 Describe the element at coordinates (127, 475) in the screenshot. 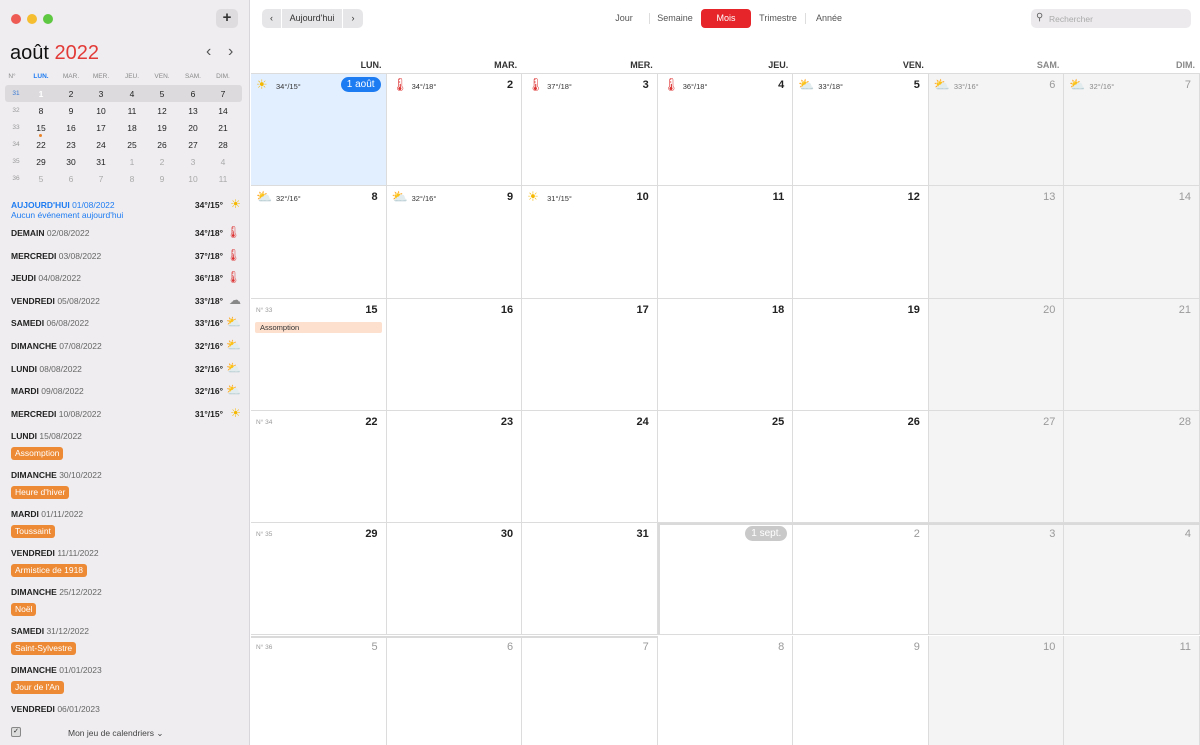

I see `agenda-holiday: DIMANCHE 30/10/2022` at that location.